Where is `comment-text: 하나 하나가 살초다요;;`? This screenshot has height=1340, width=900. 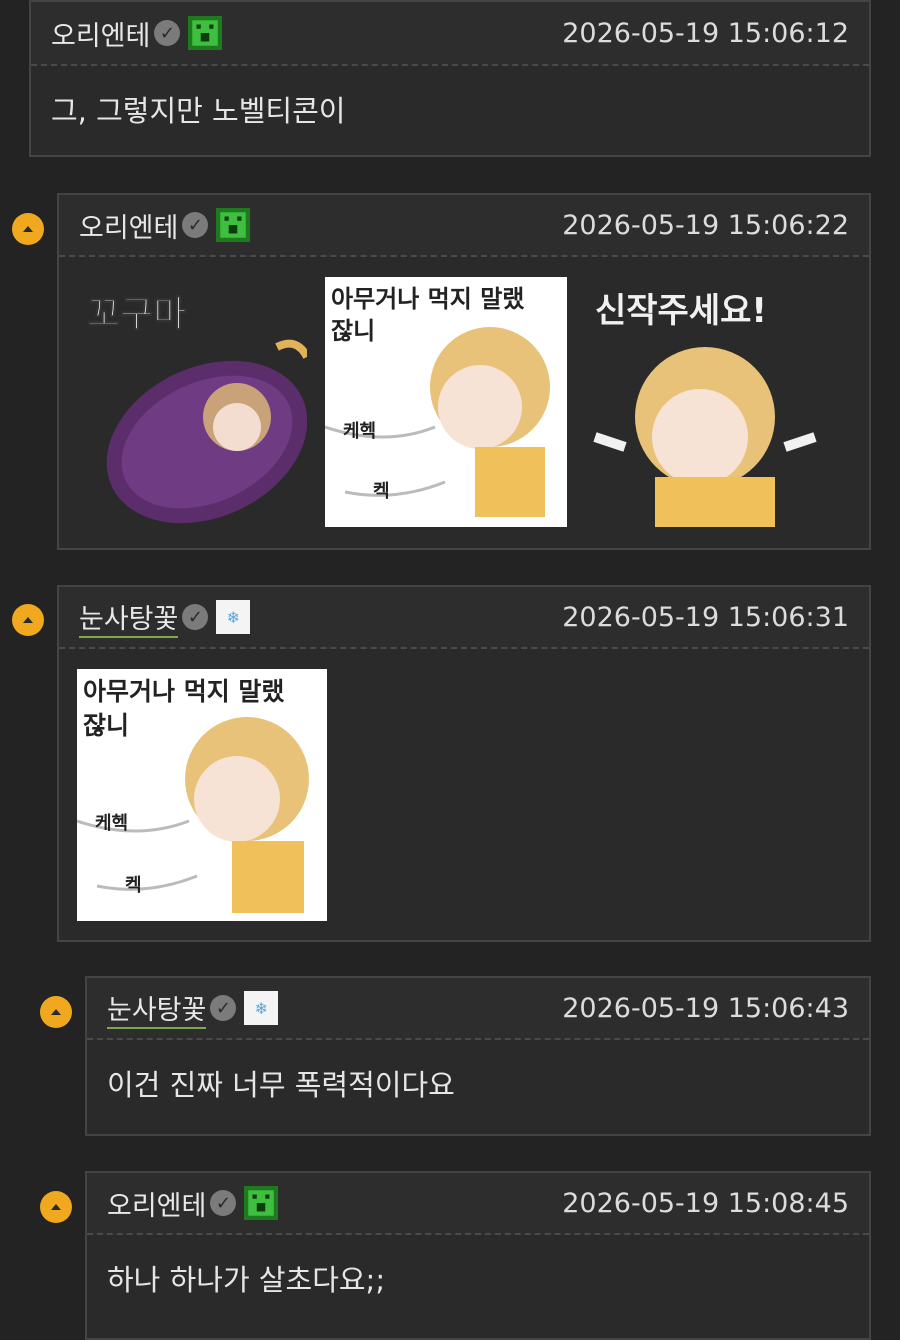
comment-text: 하나 하나가 살초다요;; is located at coordinates (246, 1280).